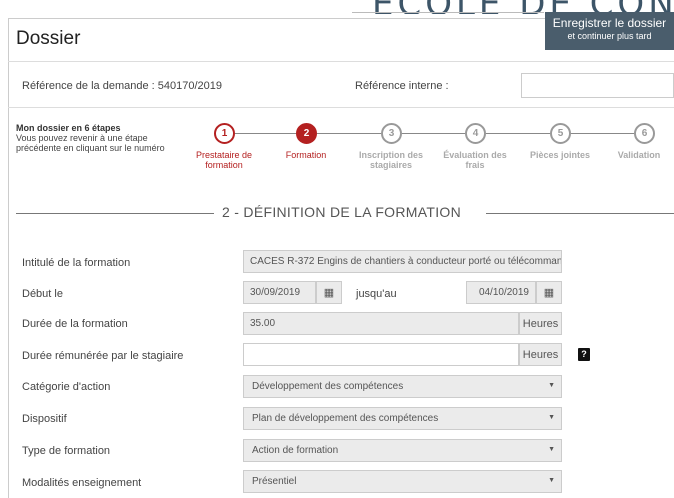  What do you see at coordinates (448, 12) in the screenshot?
I see `top-divider` at bounding box center [448, 12].